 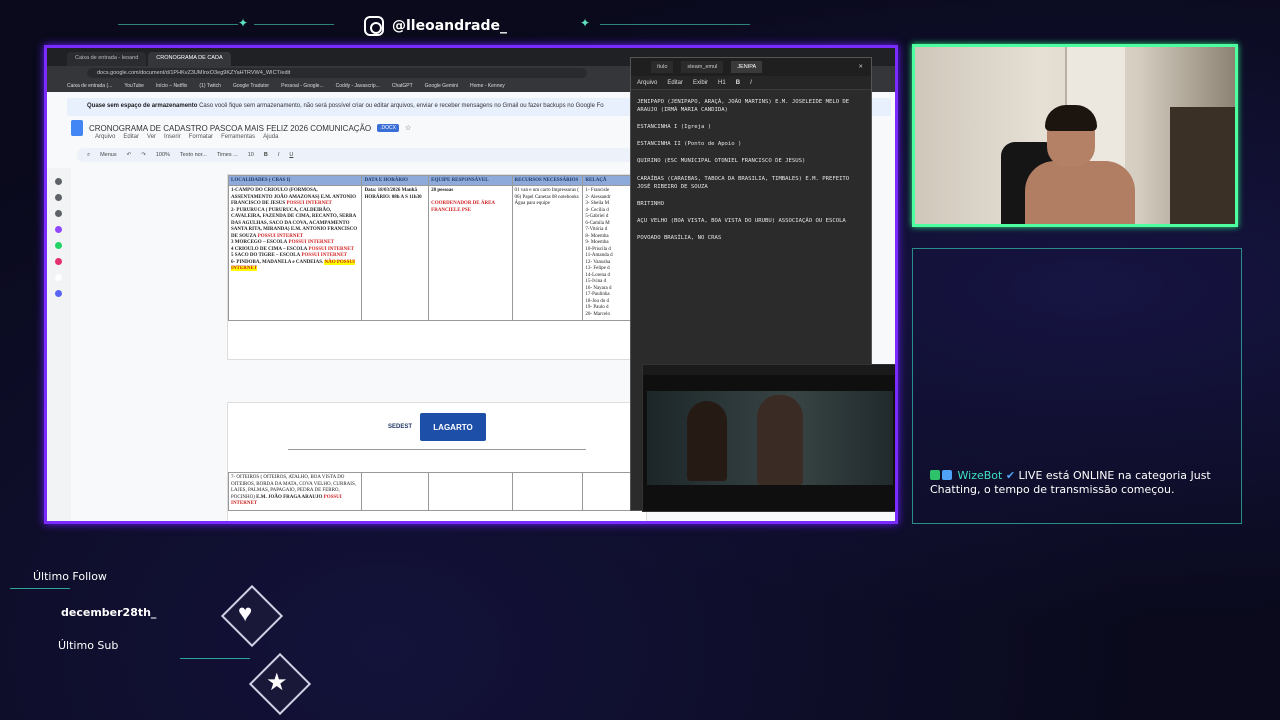 I want to click on text-line: POVOADO BRASÍLIA, NO CRAS, so click(x=679, y=237).